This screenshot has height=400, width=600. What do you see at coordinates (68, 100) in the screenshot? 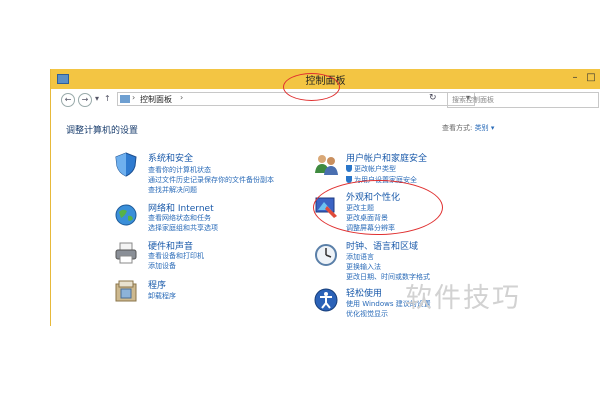
I see `back-button: ←` at bounding box center [68, 100].